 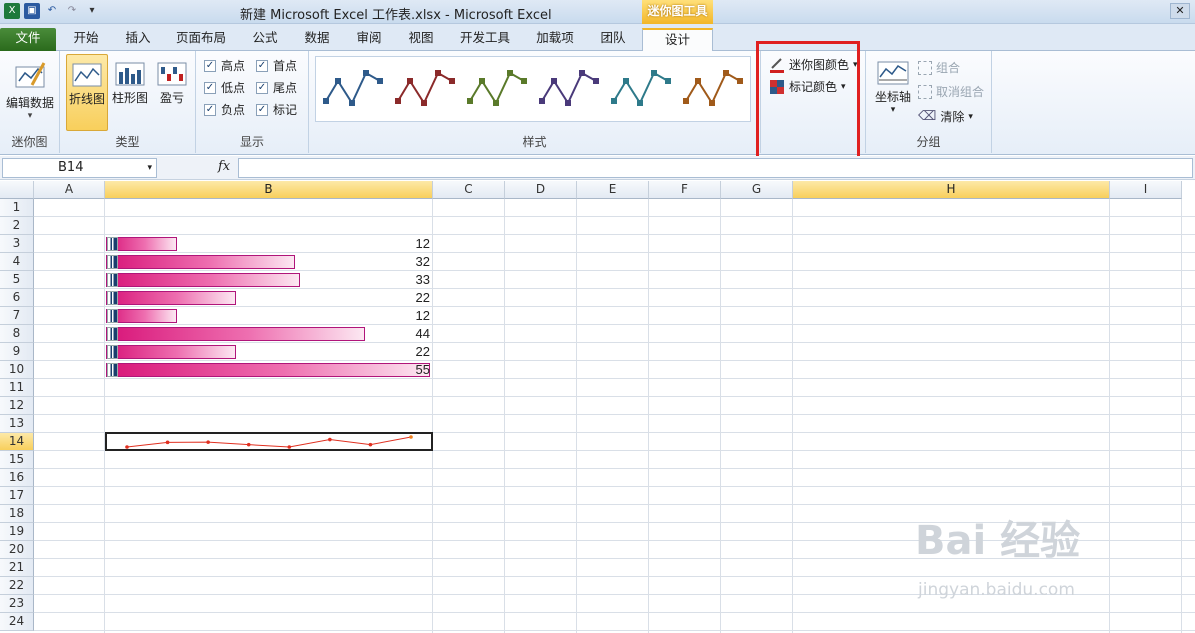 I want to click on column-header-E: E, so click(x=613, y=190).